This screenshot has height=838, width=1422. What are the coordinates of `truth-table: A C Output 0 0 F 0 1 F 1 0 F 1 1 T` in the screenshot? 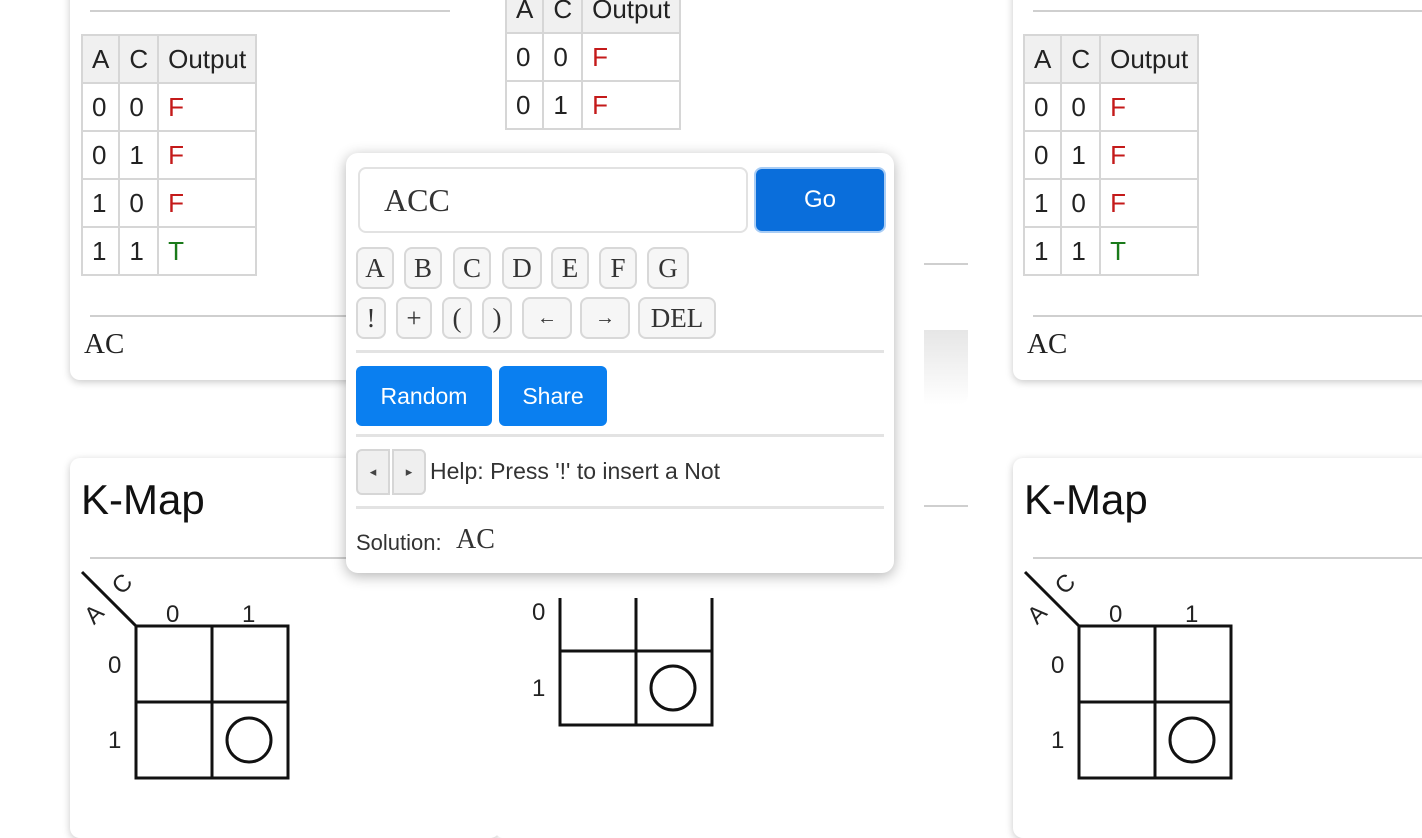 It's located at (169, 155).